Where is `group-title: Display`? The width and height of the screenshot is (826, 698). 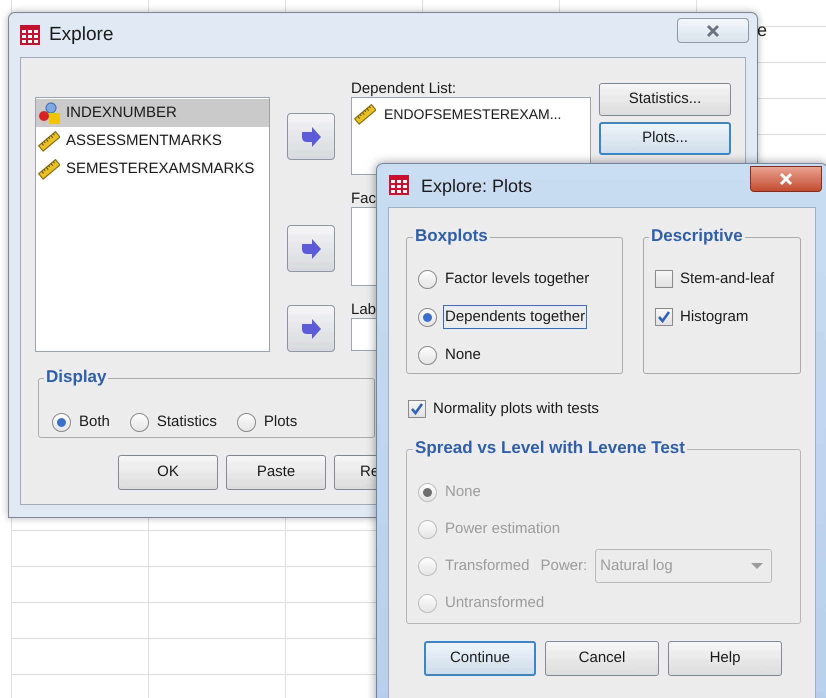
group-title: Display is located at coordinates (76, 377).